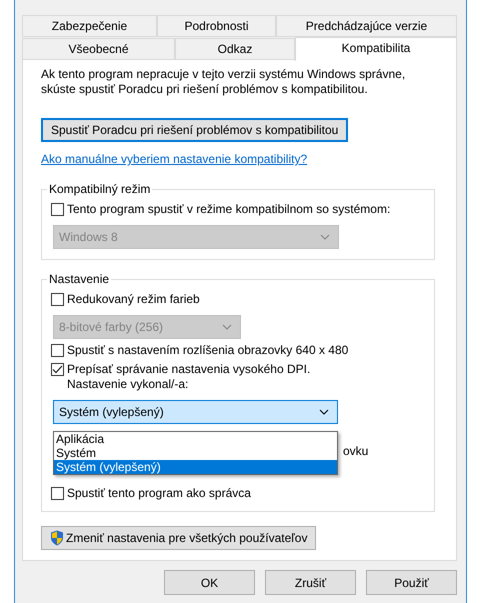 The width and height of the screenshot is (485, 603). Describe the element at coordinates (411, 582) in the screenshot. I see `dialog-button: Použiť` at that location.